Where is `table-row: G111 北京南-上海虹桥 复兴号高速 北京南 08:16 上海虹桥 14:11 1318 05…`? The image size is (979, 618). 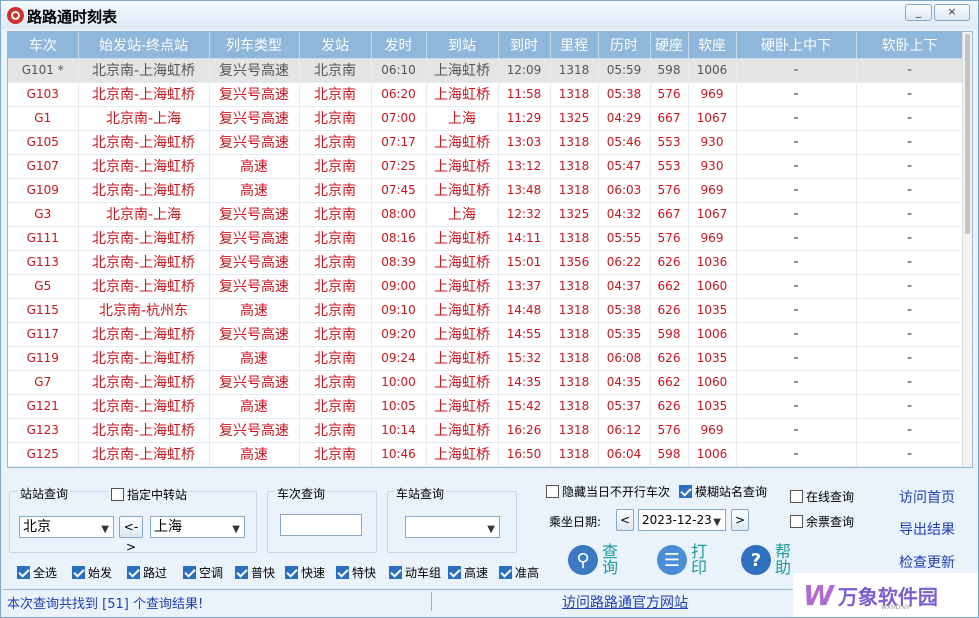
table-row: G111 北京南-上海虹桥 复兴号高速 北京南 08:16 上海虹桥 14:11 1318 05… is located at coordinates (486, 238).